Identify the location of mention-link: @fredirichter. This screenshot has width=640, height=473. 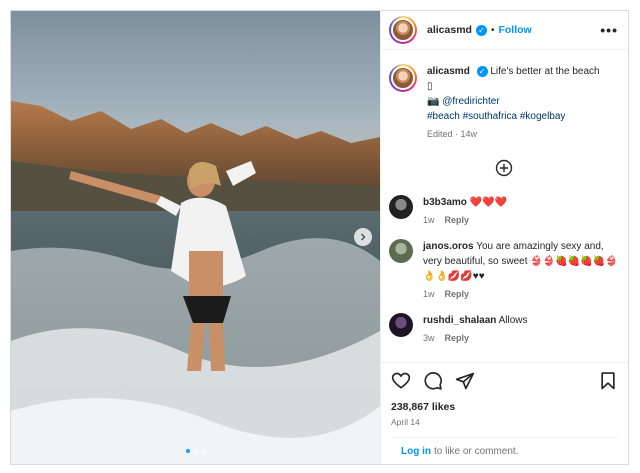
(470, 101).